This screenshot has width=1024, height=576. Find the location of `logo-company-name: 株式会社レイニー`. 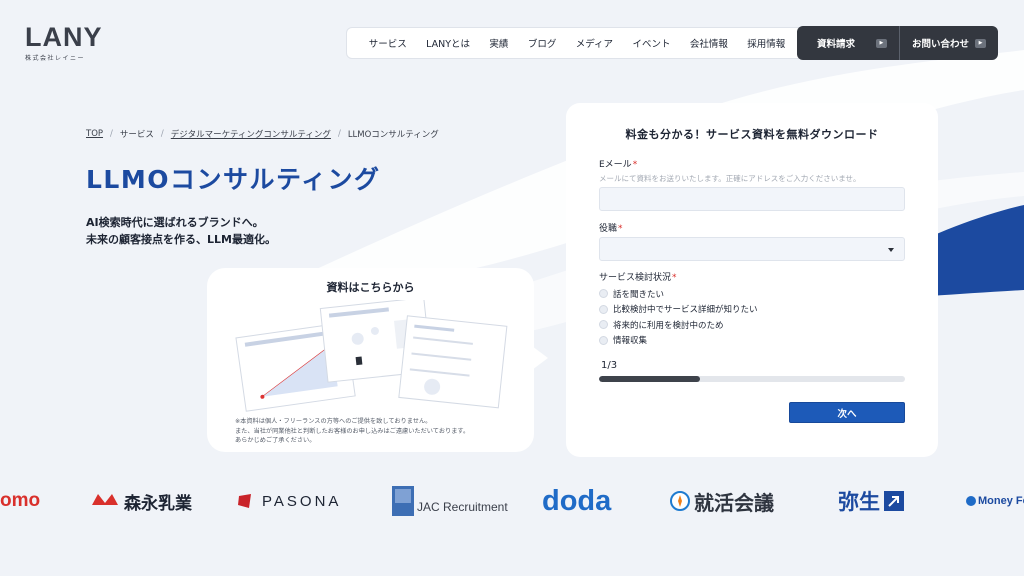

logo-company-name: 株式会社レイニー is located at coordinates (55, 58).